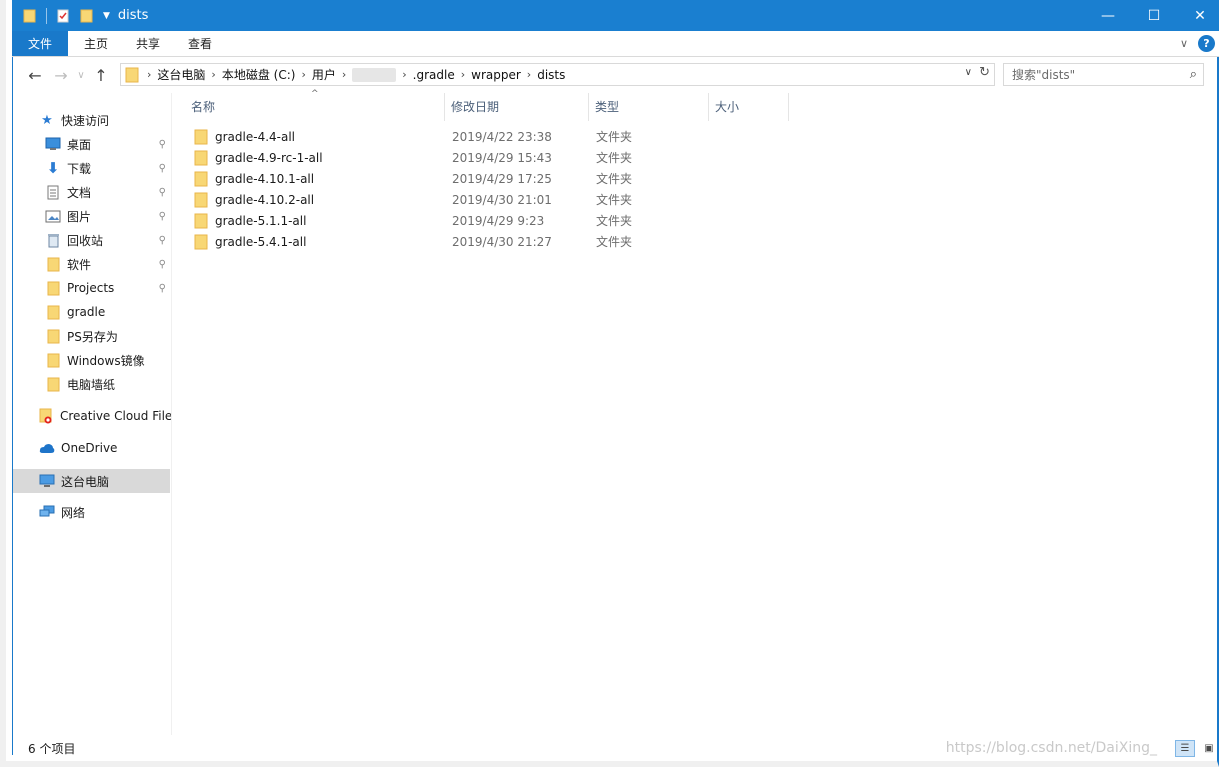  I want to click on recent-locations-chevron-icon: ∨, so click(81, 75).